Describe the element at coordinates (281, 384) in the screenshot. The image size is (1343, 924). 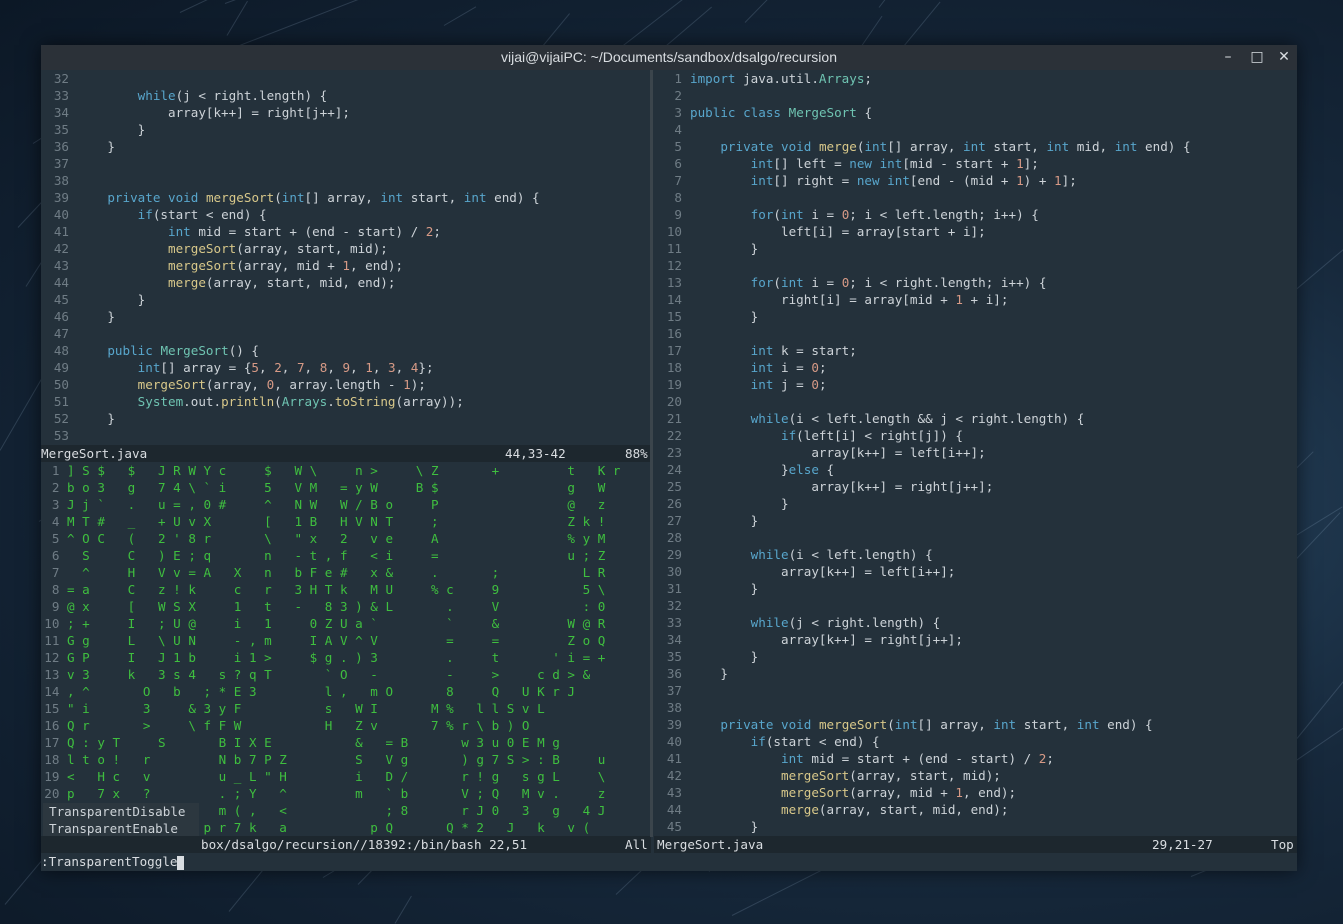
I see `code-text: mergeSort(array, 0, array.length - 1);` at that location.